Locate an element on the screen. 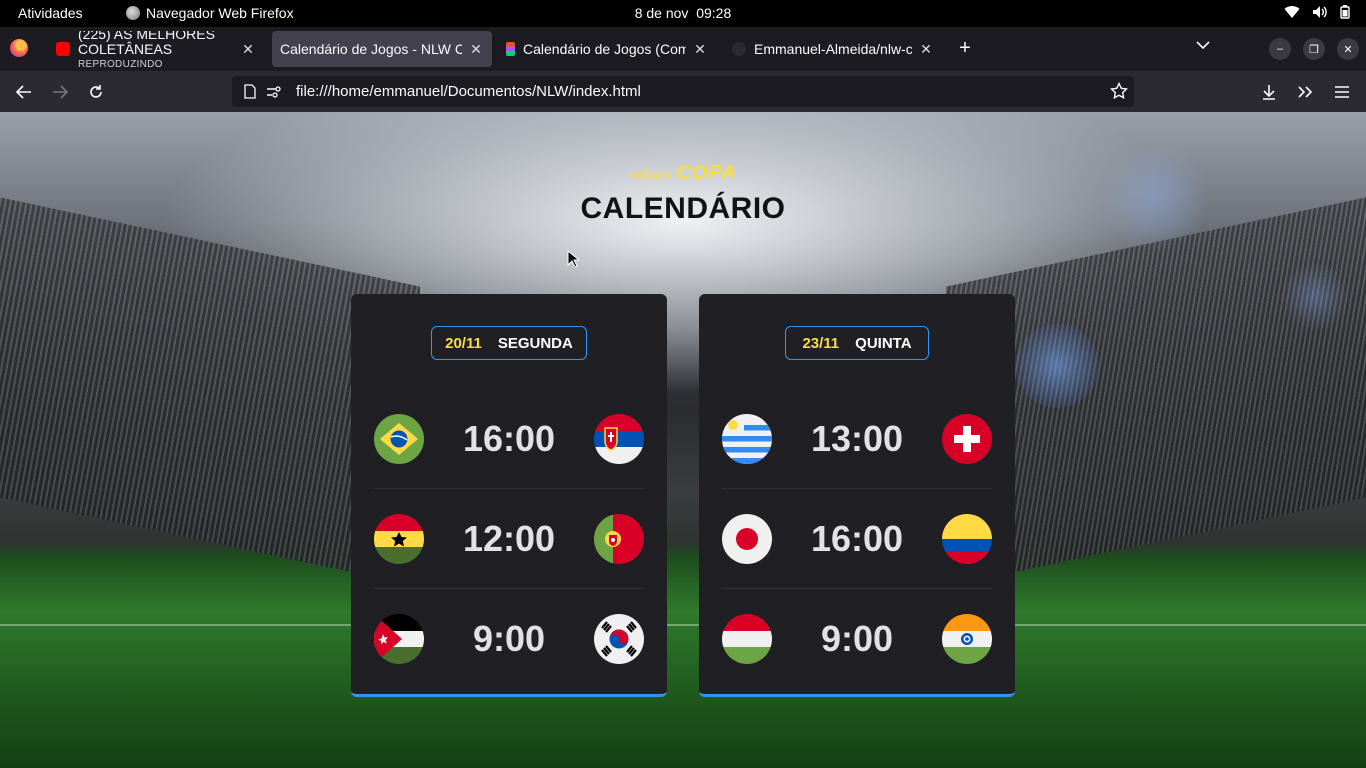  brazil-flag-icon is located at coordinates (399, 438).